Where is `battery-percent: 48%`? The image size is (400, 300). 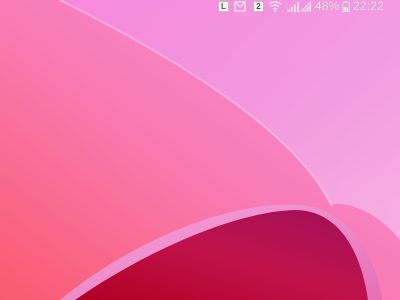 battery-percent: 48% is located at coordinates (327, 6).